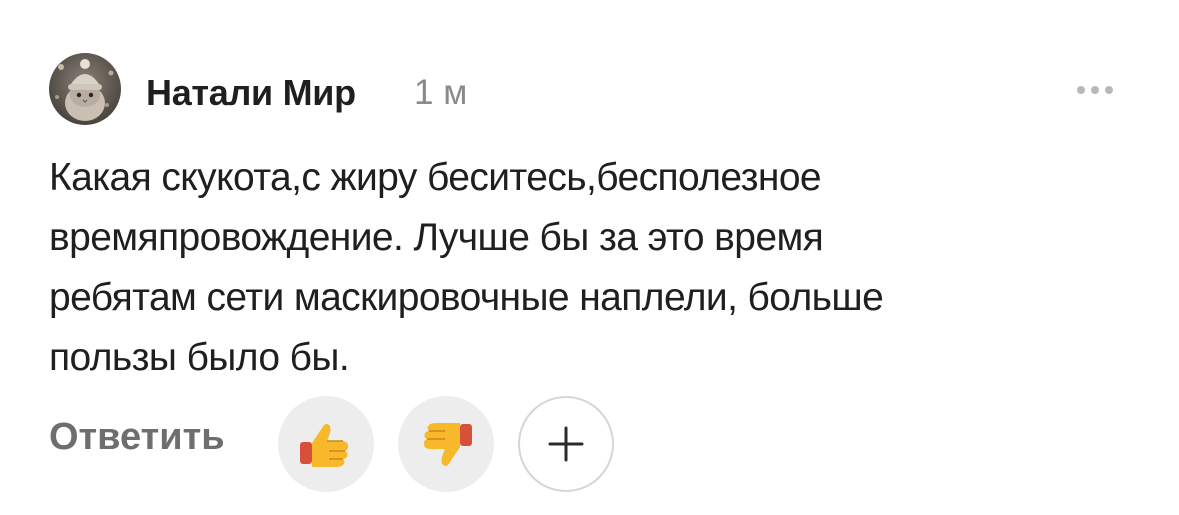  Describe the element at coordinates (199, 357) in the screenshot. I see `comment-text-line: пользы было бы.` at that location.